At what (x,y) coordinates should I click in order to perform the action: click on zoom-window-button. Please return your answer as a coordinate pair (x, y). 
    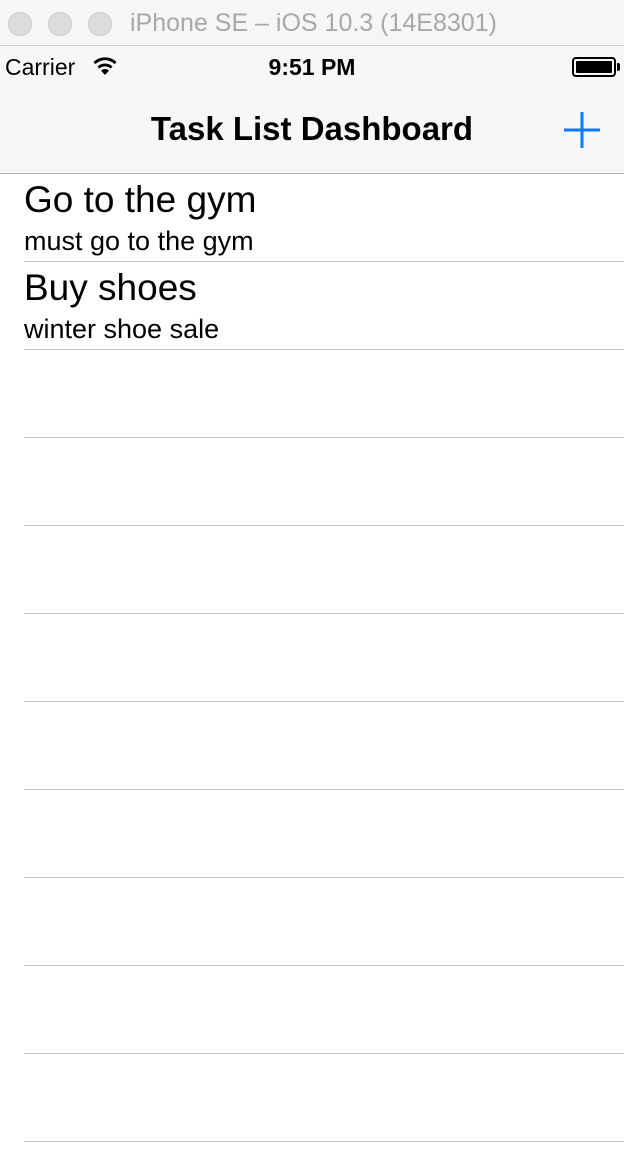
    Looking at the image, I should click on (100, 24).